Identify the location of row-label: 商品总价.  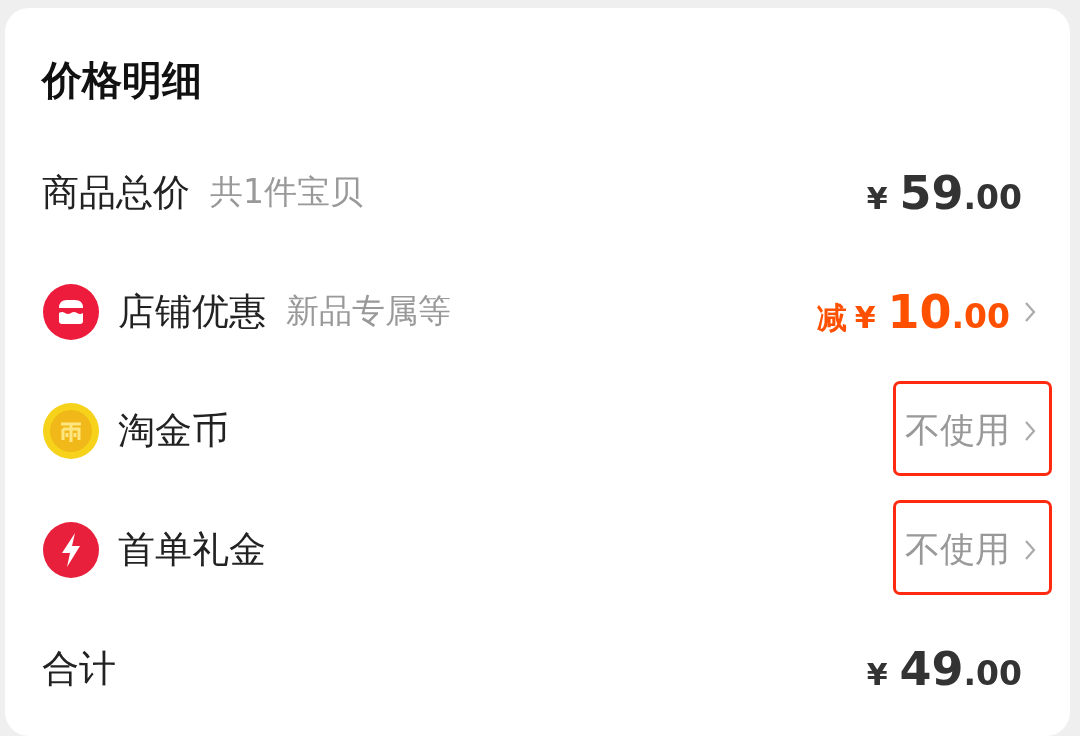
(116, 192).